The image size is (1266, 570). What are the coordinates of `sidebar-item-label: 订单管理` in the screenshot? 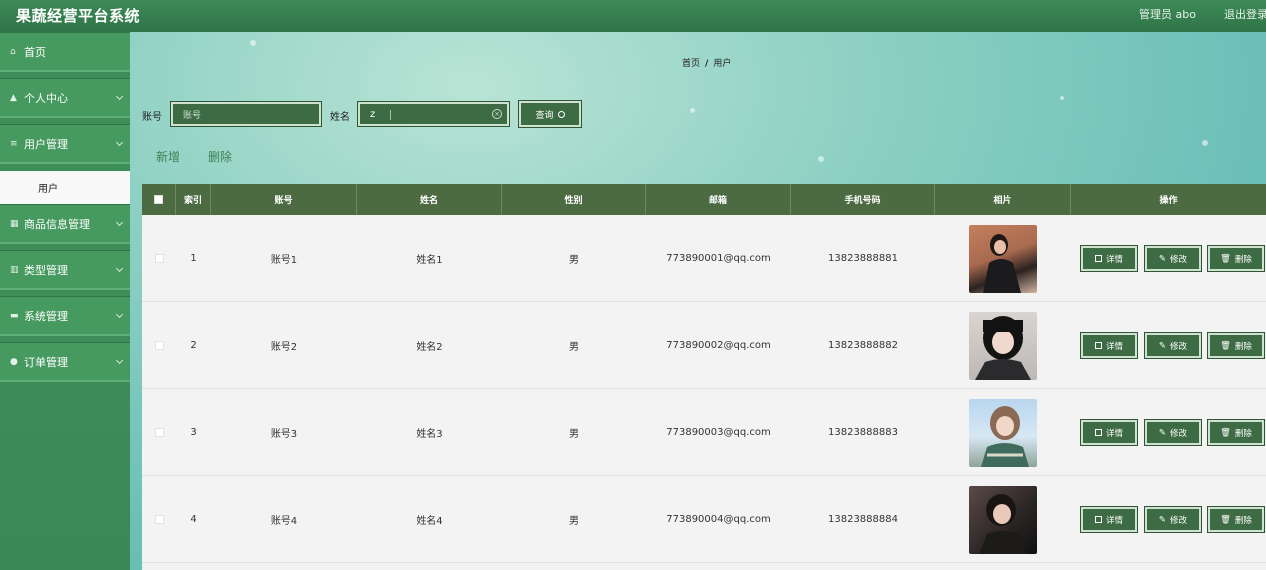 It's located at (46, 362).